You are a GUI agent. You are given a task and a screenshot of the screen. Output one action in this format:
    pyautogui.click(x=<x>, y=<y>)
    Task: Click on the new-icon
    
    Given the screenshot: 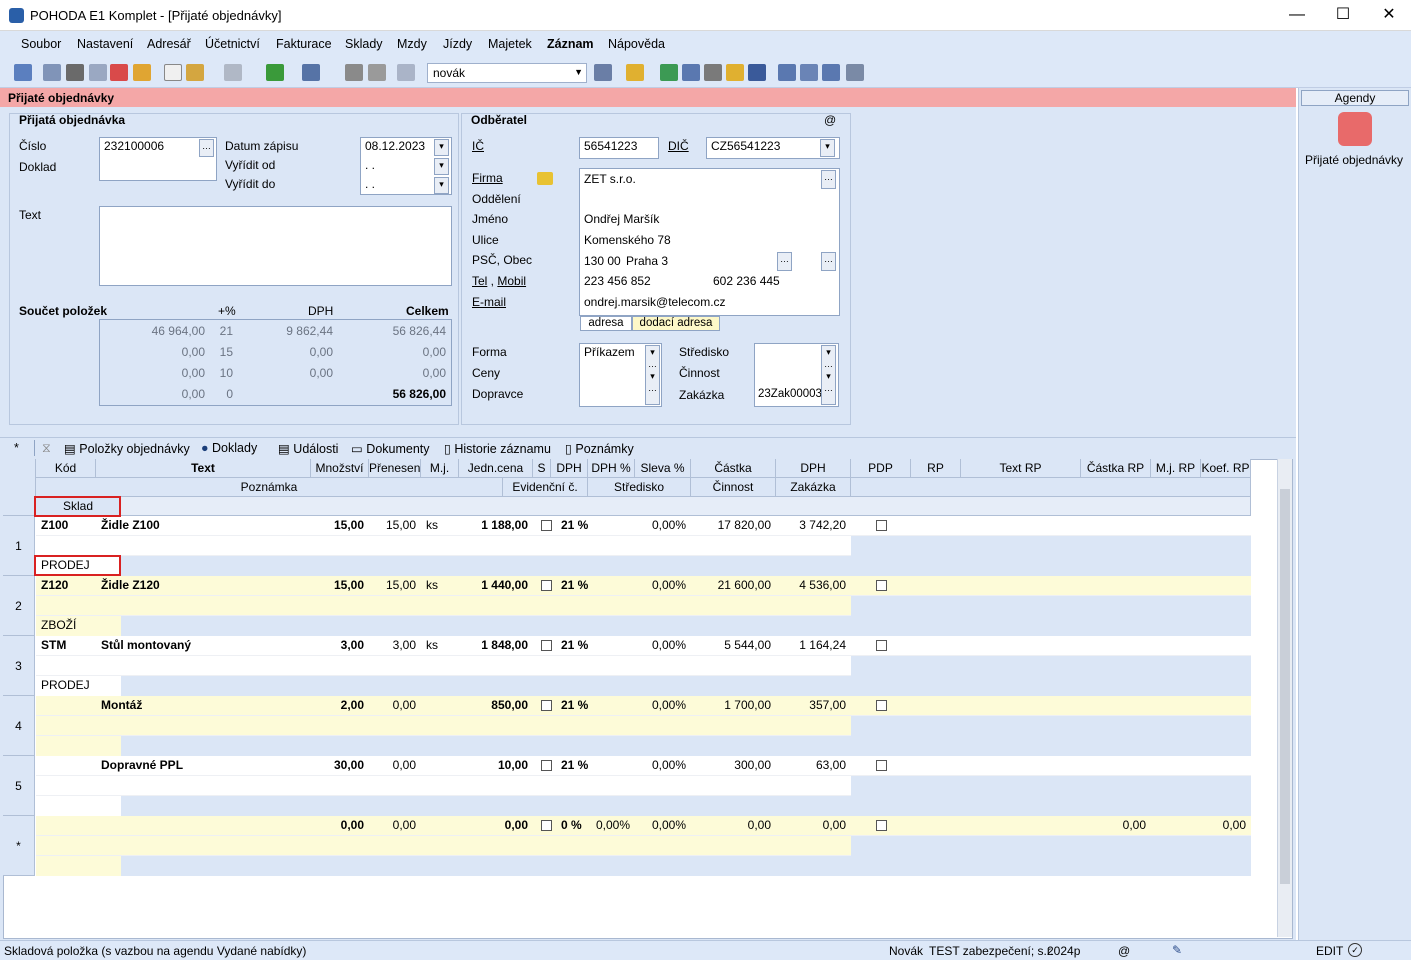 What is the action you would take?
    pyautogui.click(x=173, y=72)
    